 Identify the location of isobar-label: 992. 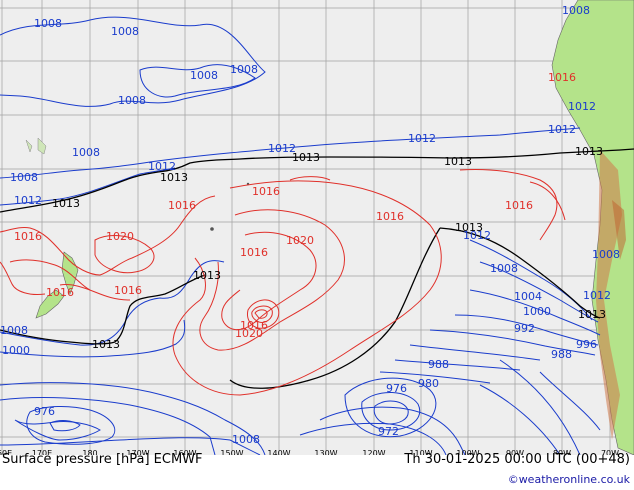
(524, 328).